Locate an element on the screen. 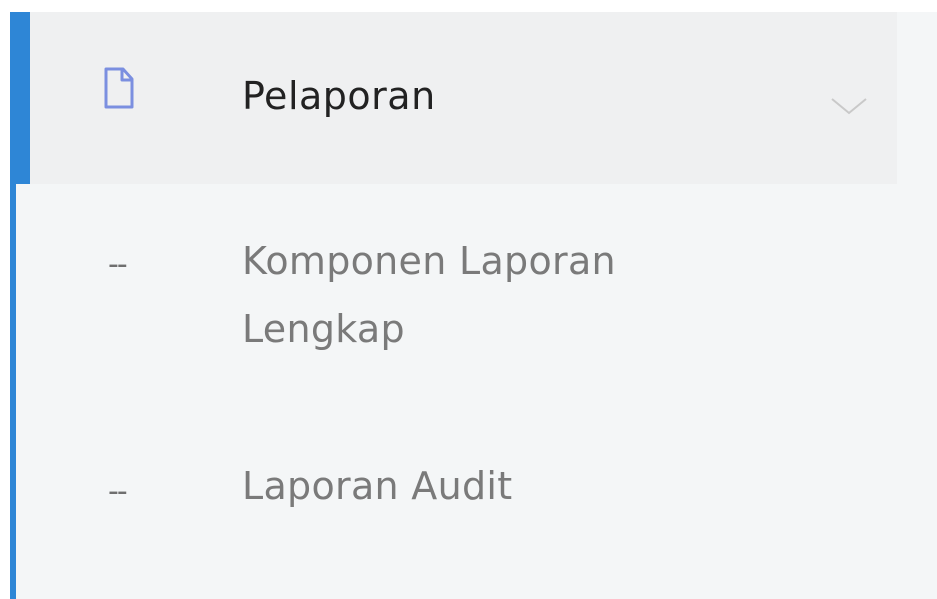  chevron-down-icon is located at coordinates (849, 106).